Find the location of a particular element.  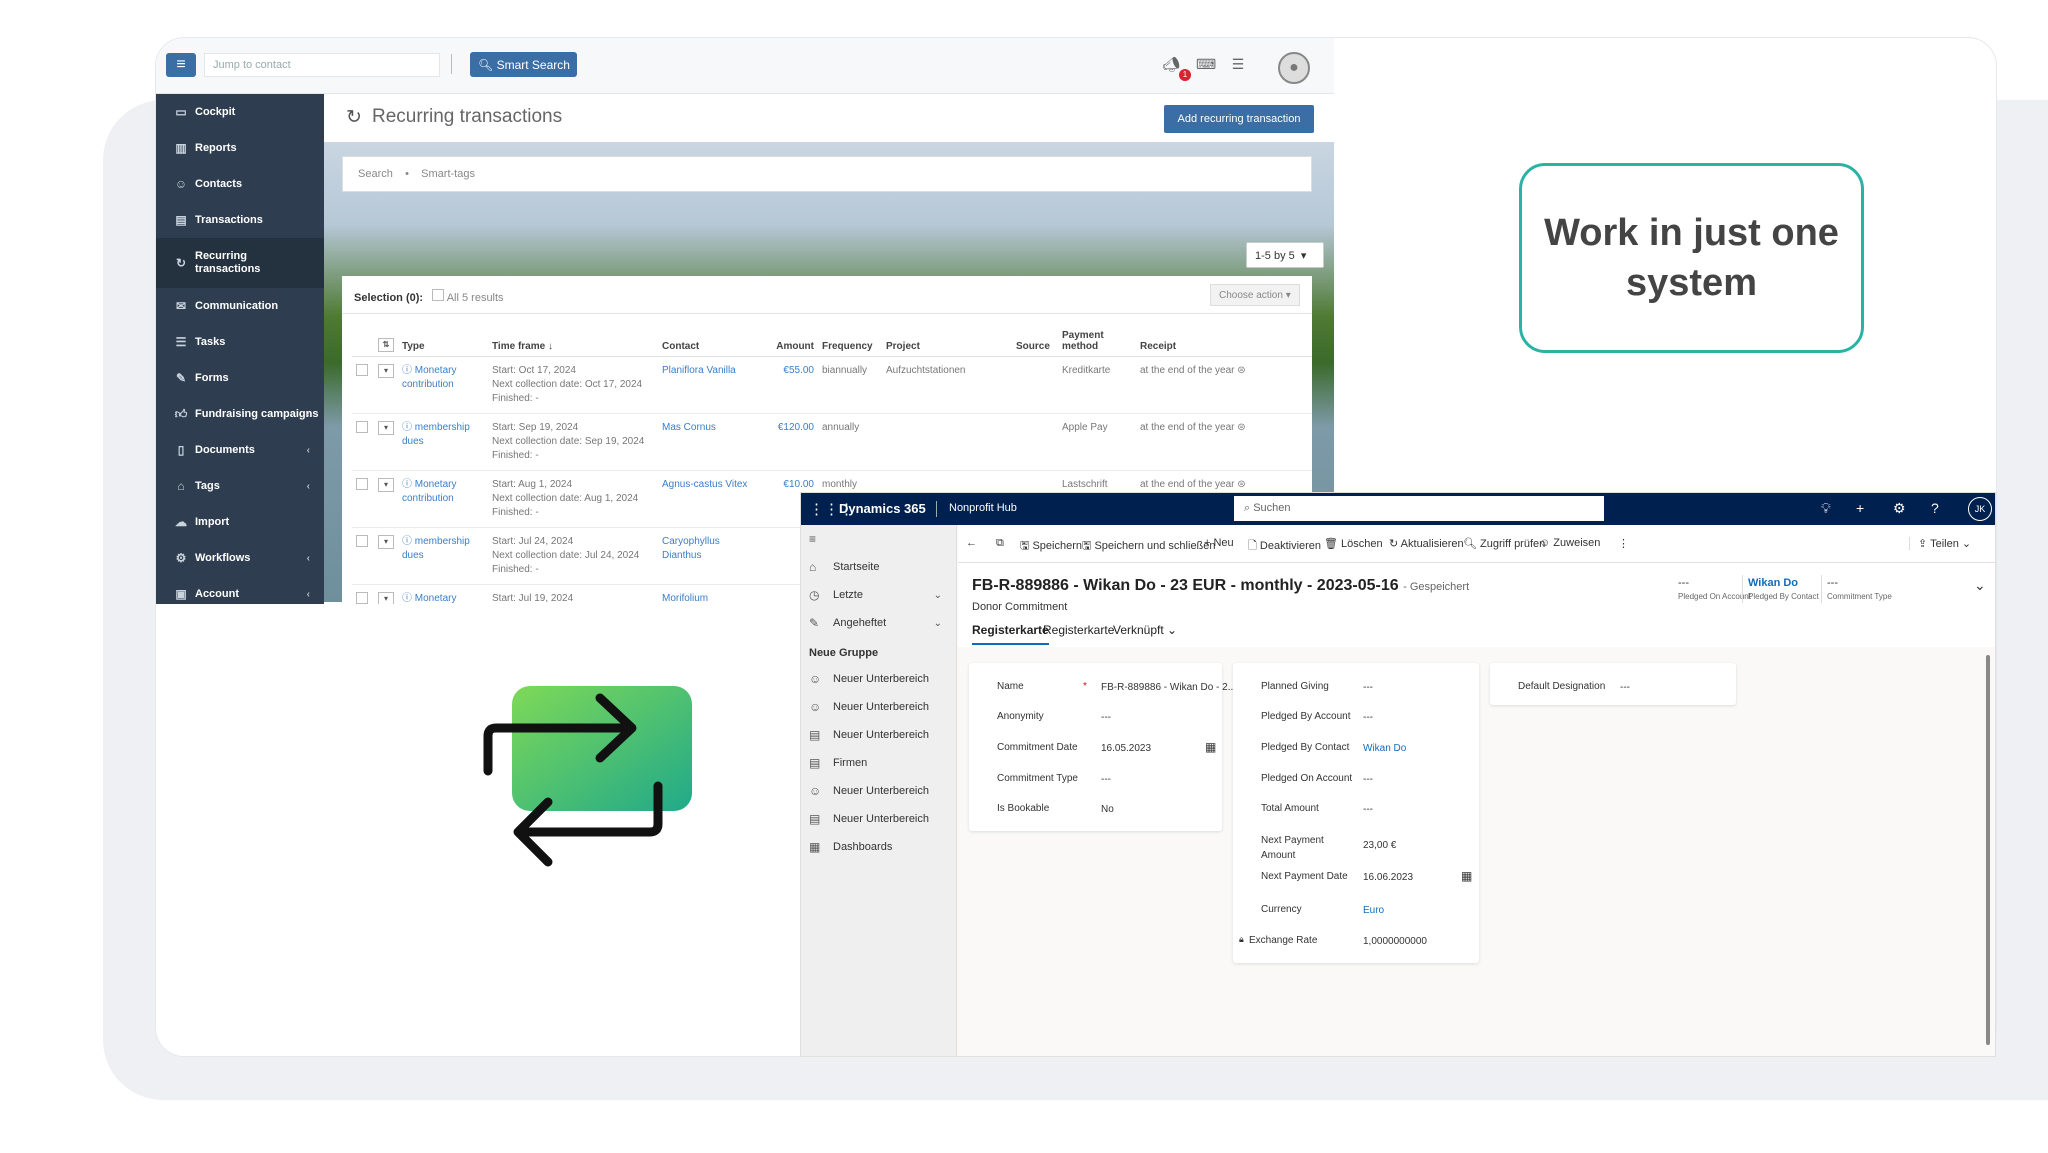

search-bar: Search • Smart-tags is located at coordinates (827, 174).